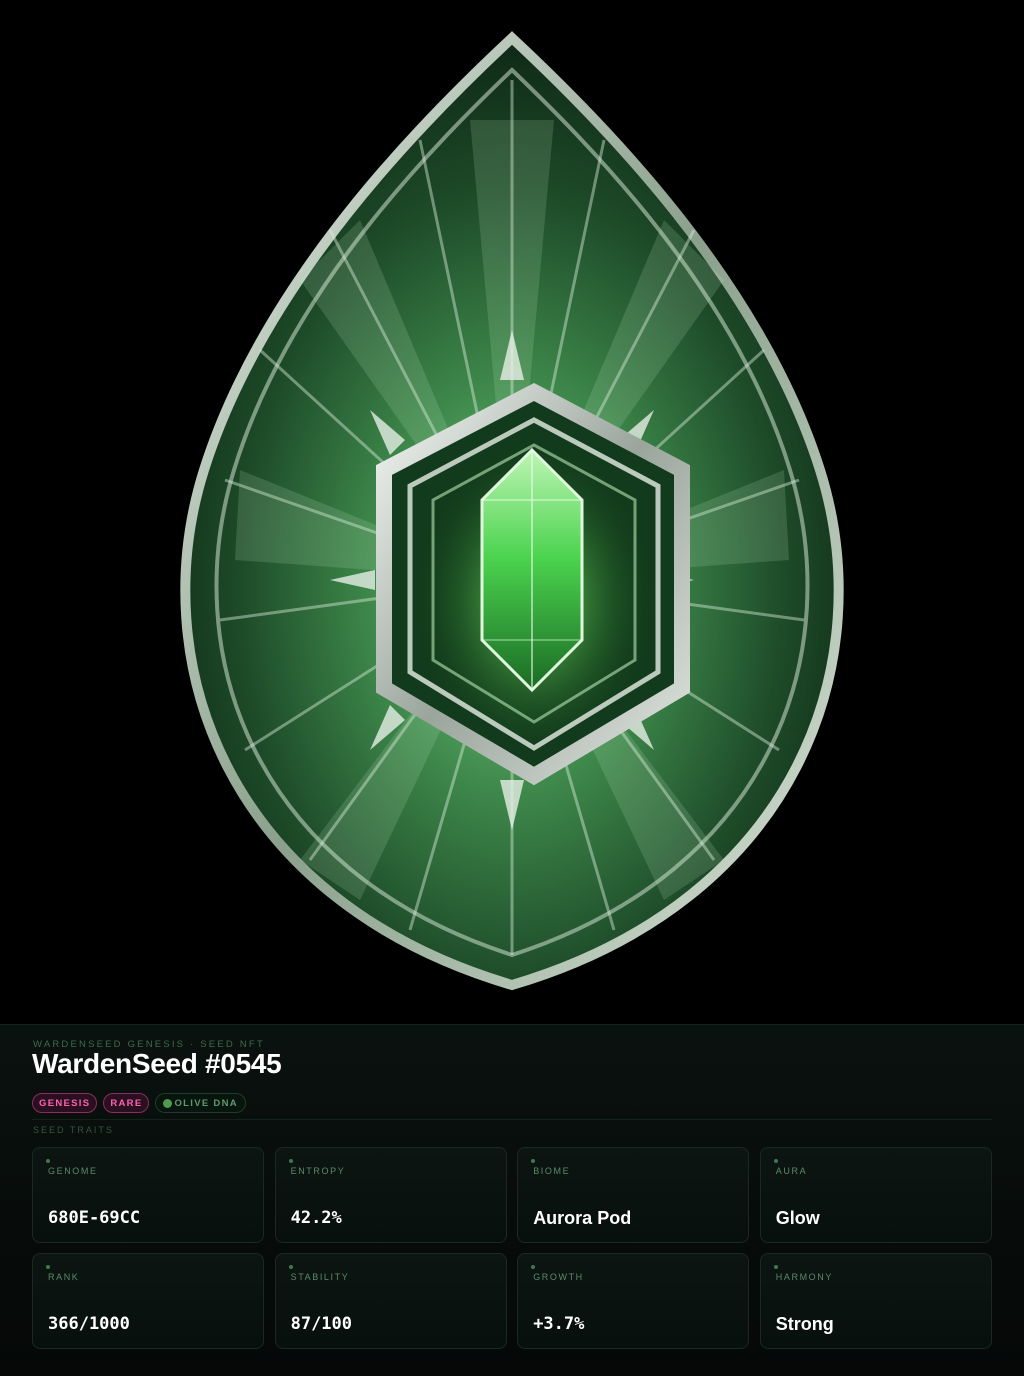 The width and height of the screenshot is (1024, 1376). Describe the element at coordinates (390, 1301) in the screenshot. I see `trait-card-stability: STABILITY 87/100` at that location.